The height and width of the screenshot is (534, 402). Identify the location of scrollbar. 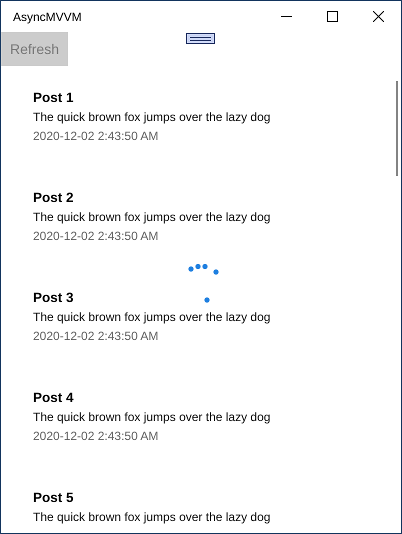
(397, 128).